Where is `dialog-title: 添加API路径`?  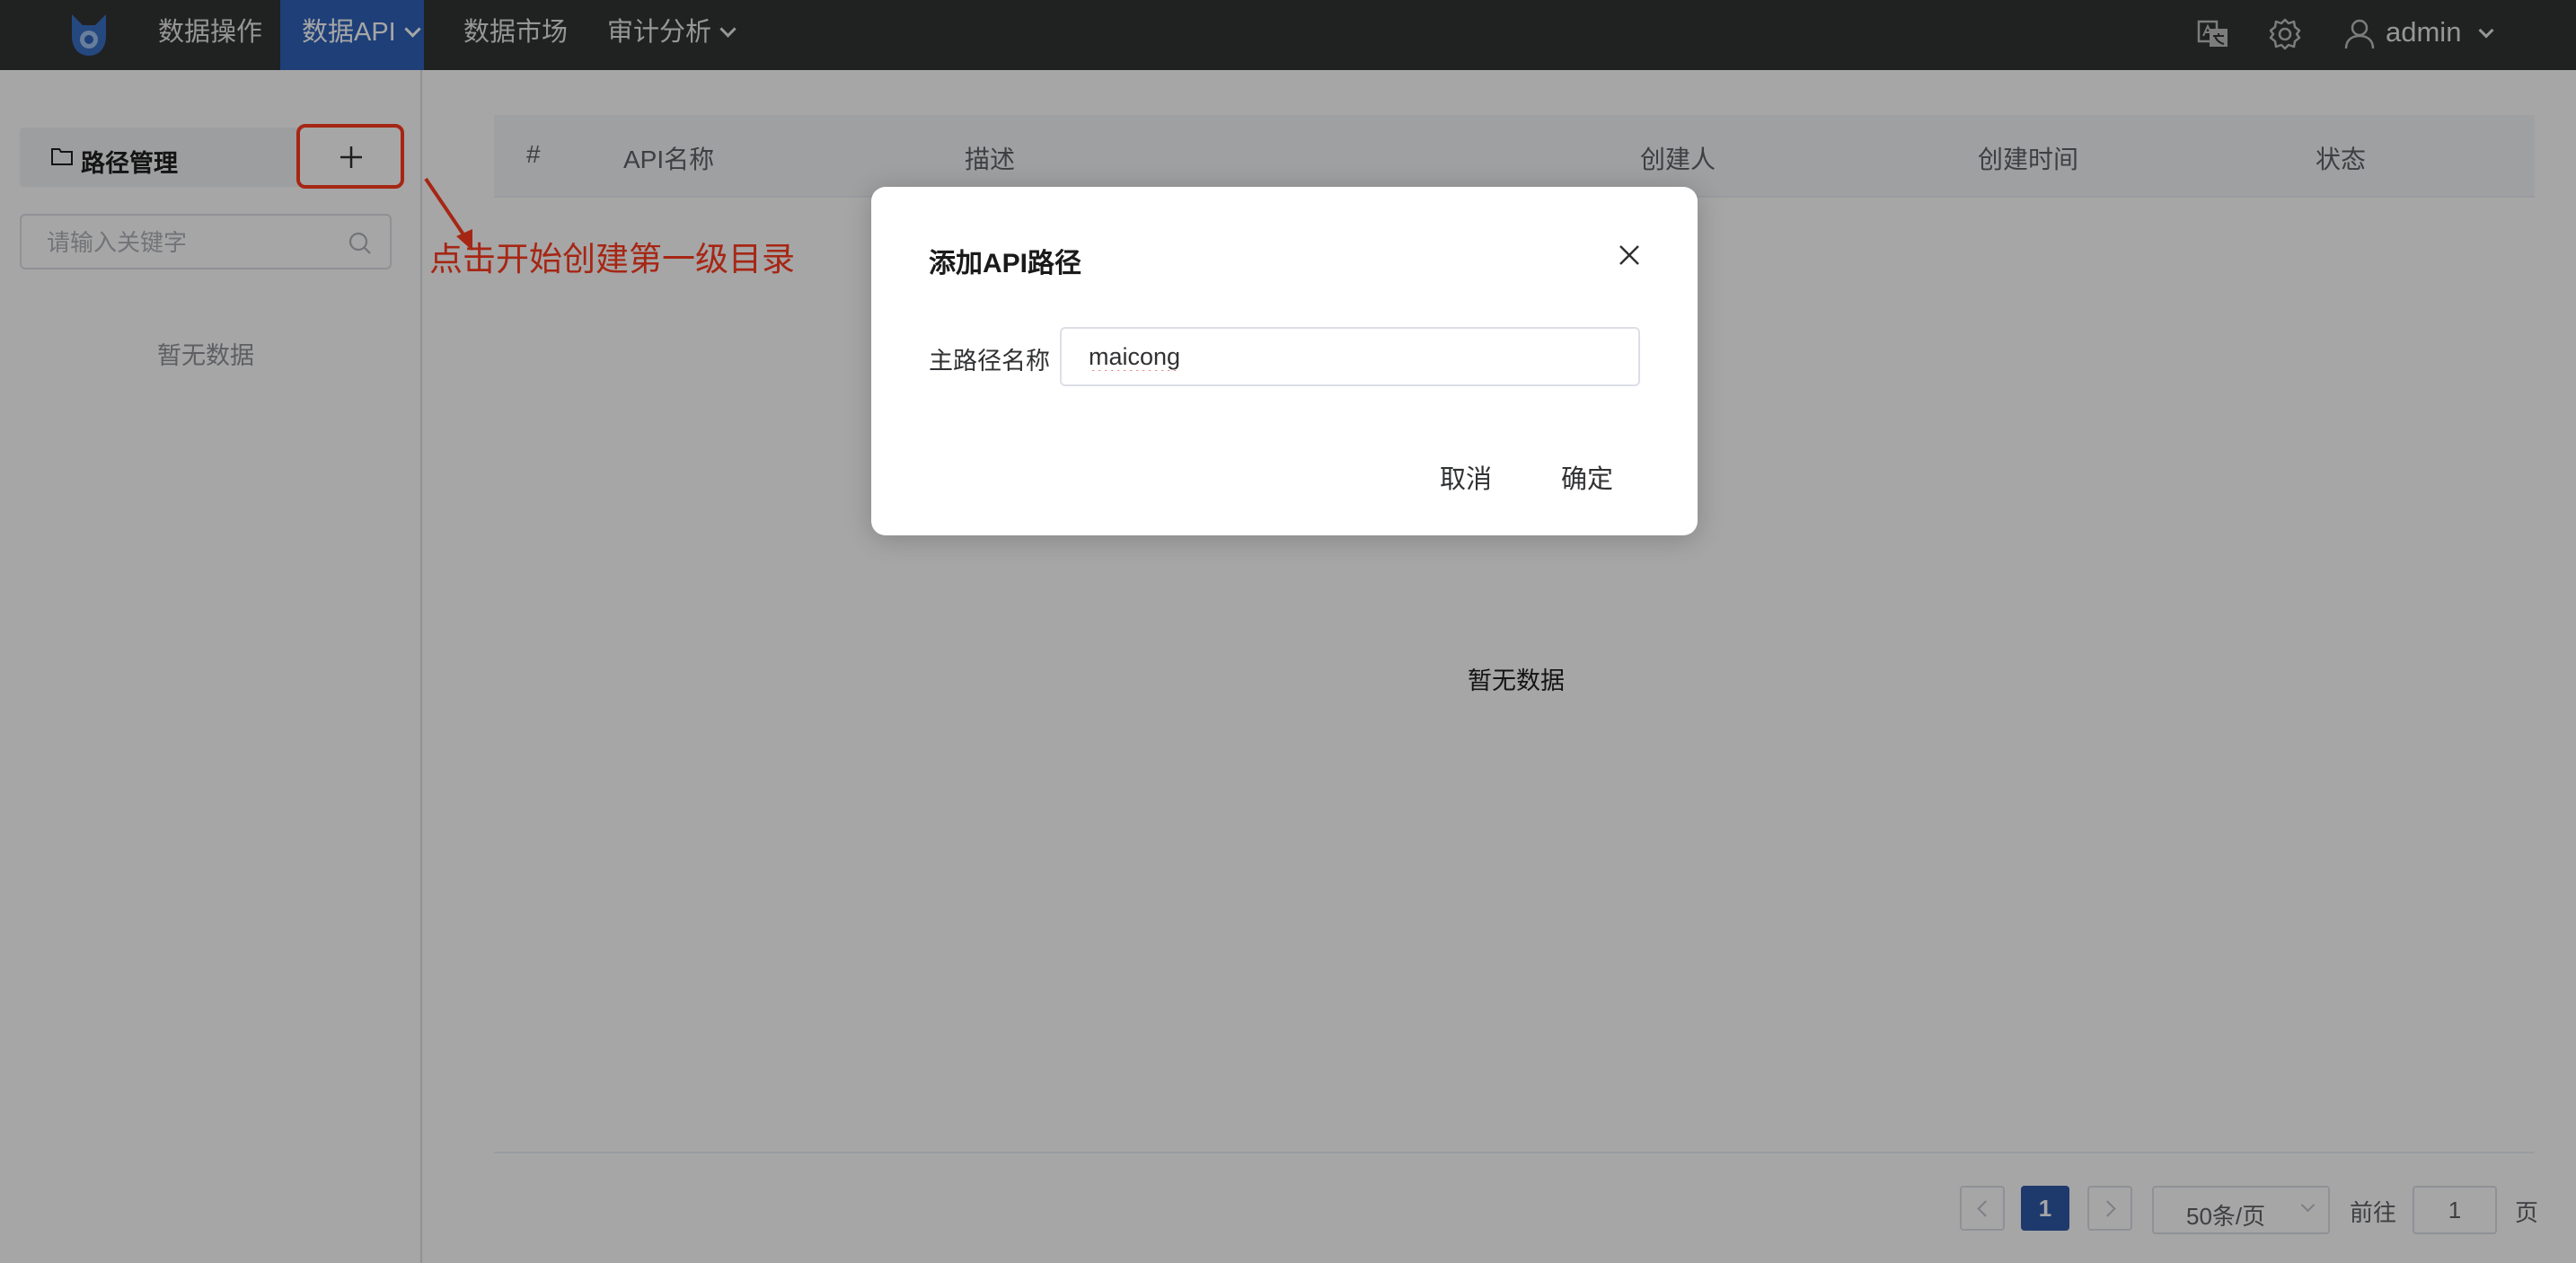 dialog-title: 添加API路径 is located at coordinates (1005, 263).